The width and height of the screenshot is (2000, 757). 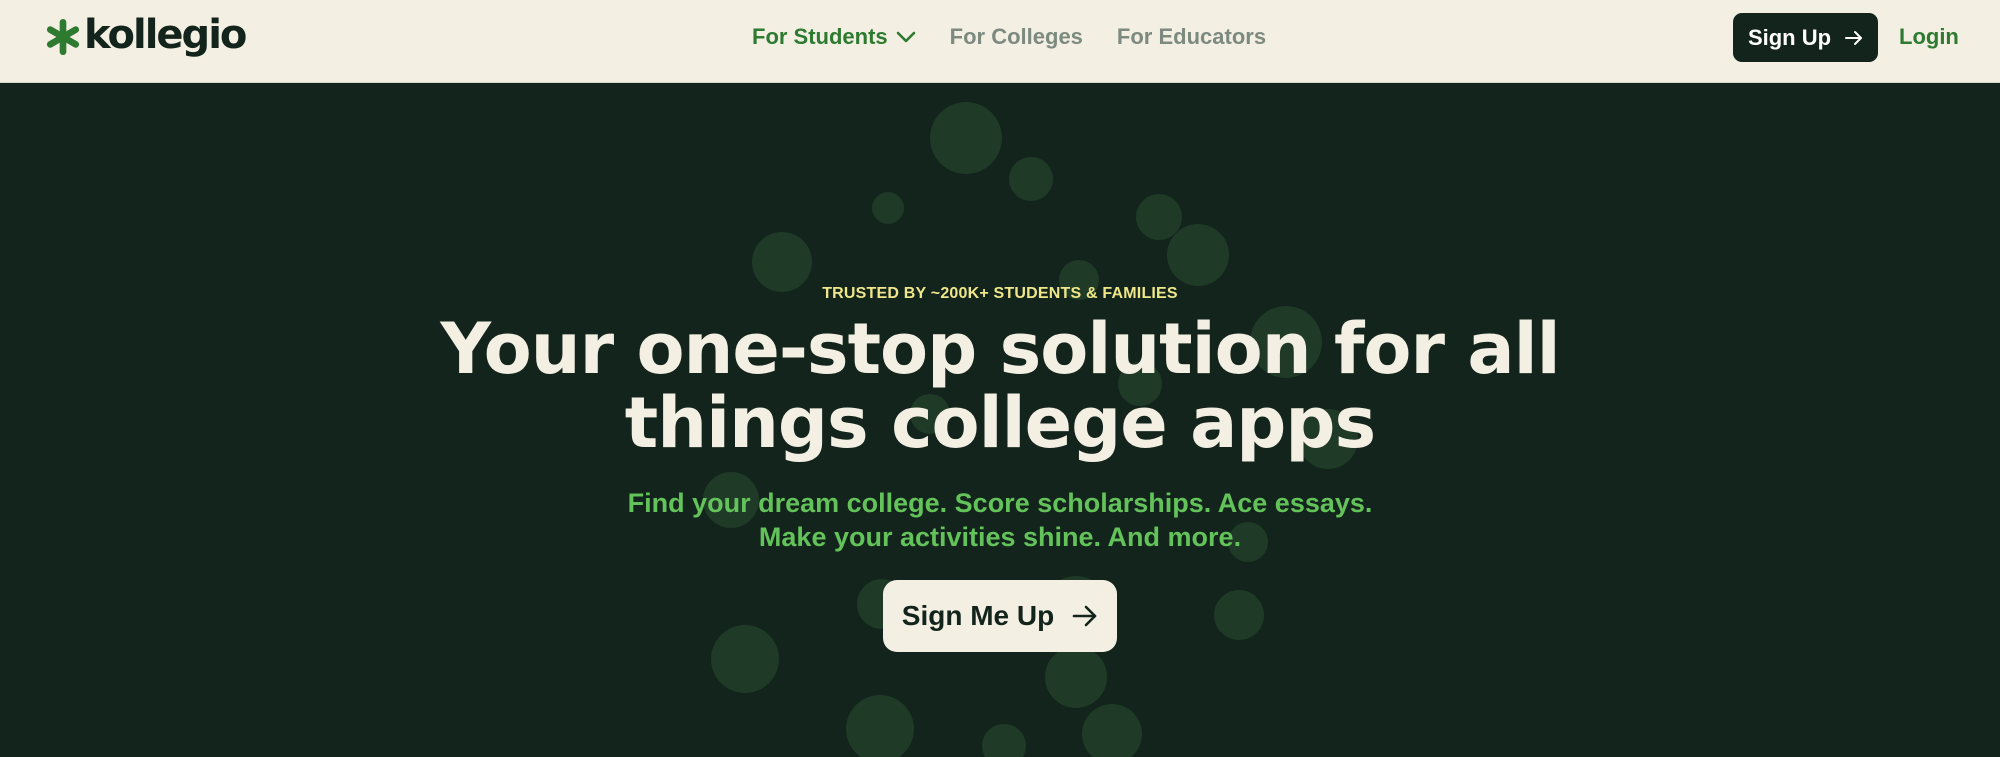 I want to click on nav-for-colleges: For Colleges, so click(x=1016, y=37).